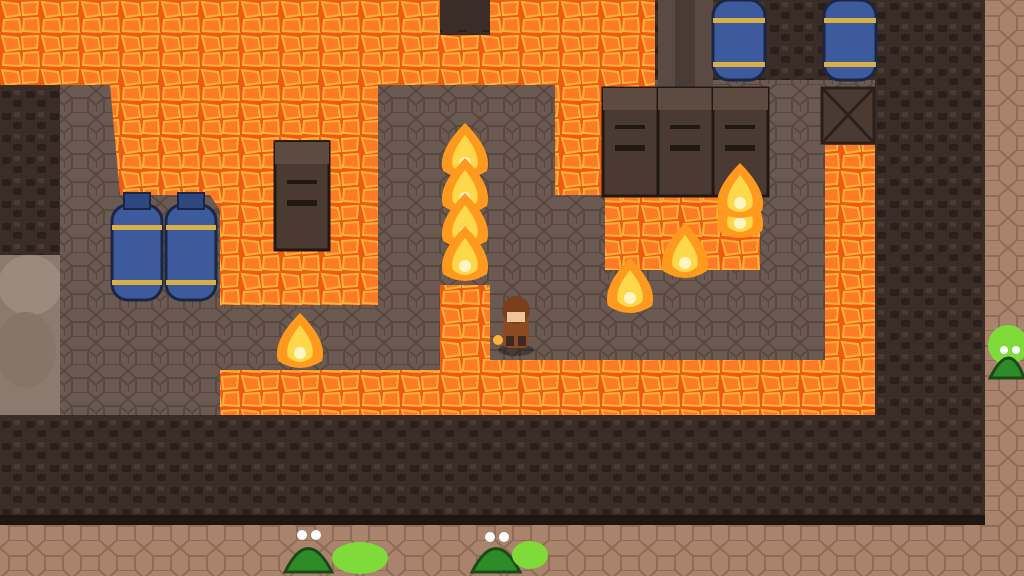  Describe the element at coordinates (465, 15) in the screenshot. I see `door-pillar` at that location.